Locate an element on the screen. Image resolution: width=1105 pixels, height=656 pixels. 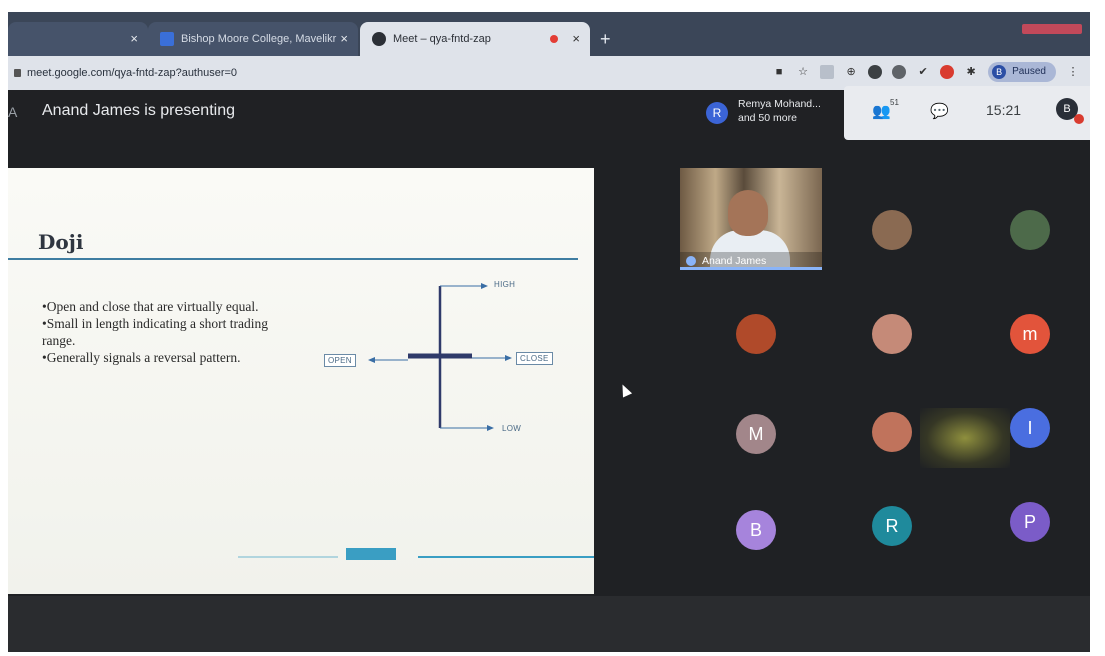
extension-toolbar: ■ ☆ ⊕ ✔ ✱ B Paused ⋮ is located at coordinates (926, 72).